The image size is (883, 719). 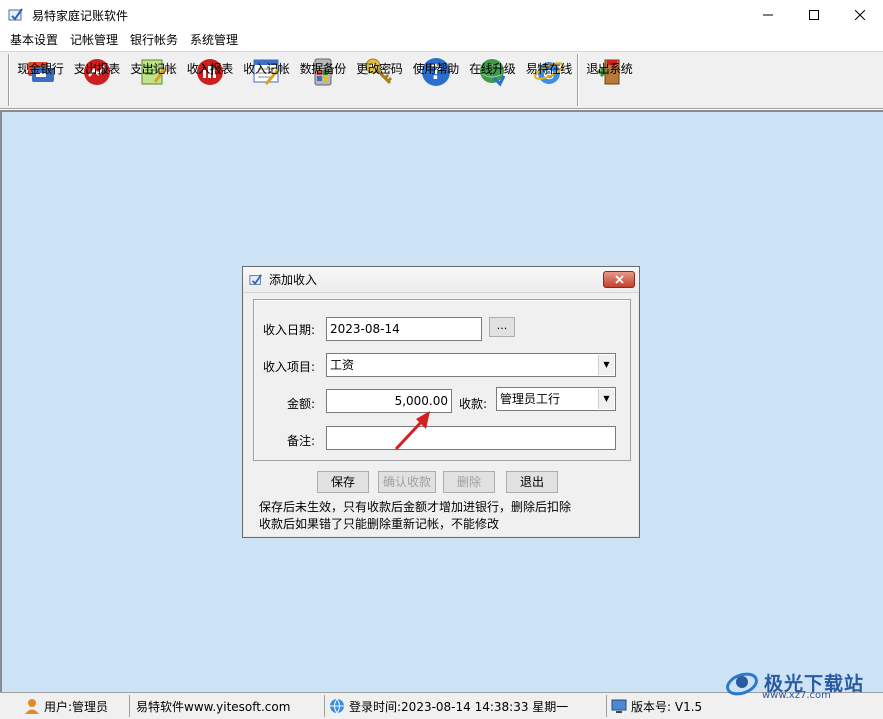 I want to click on account-label: 收款:, so click(x=473, y=404).